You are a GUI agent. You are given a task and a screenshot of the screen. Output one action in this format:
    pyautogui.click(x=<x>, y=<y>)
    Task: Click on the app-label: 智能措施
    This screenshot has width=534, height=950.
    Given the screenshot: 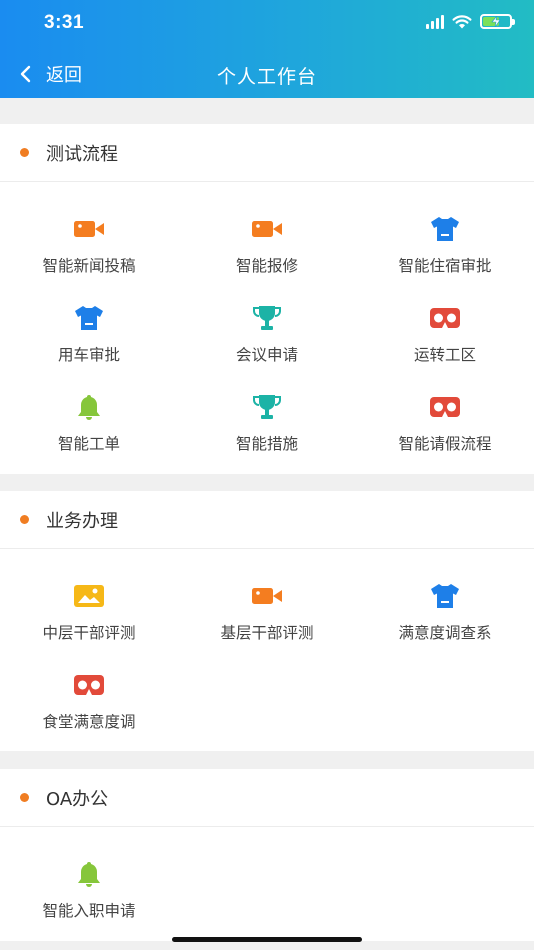 What is the action you would take?
    pyautogui.click(x=266, y=444)
    